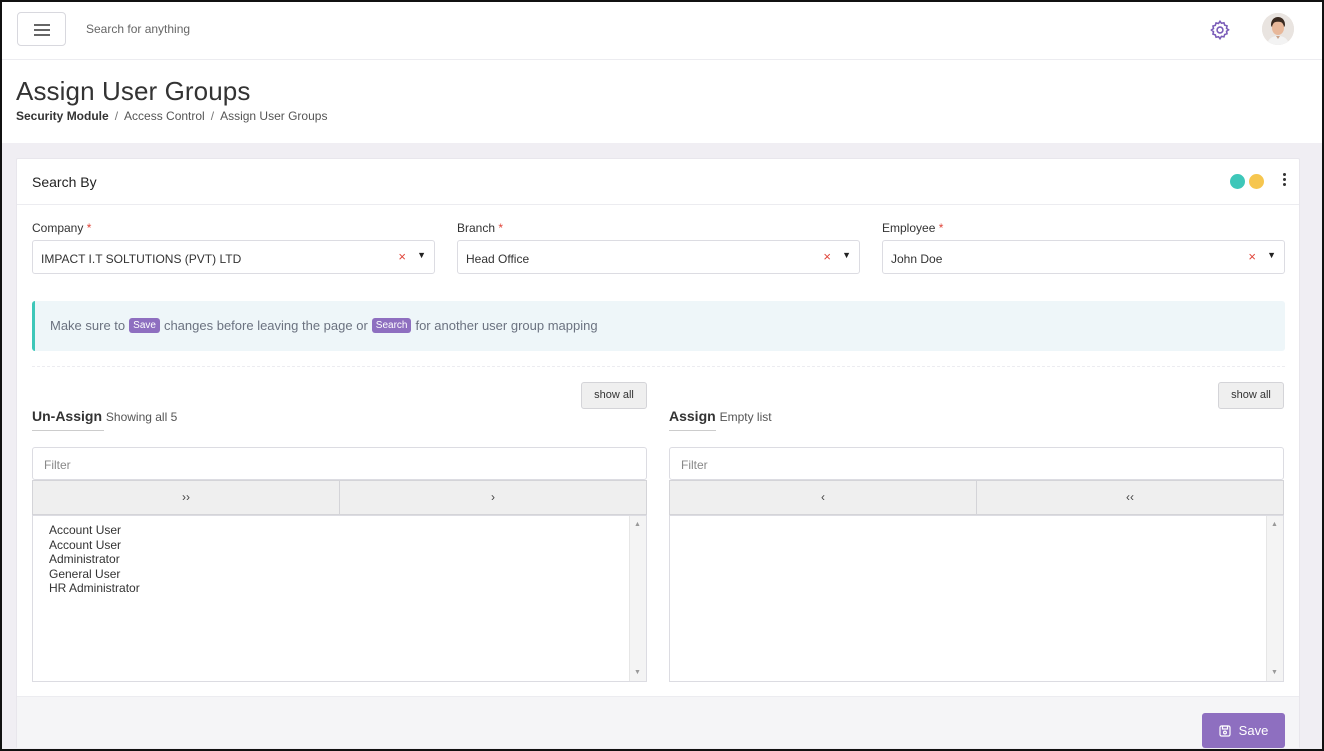 Image resolution: width=1324 pixels, height=751 pixels. What do you see at coordinates (658, 366) in the screenshot?
I see `divider` at bounding box center [658, 366].